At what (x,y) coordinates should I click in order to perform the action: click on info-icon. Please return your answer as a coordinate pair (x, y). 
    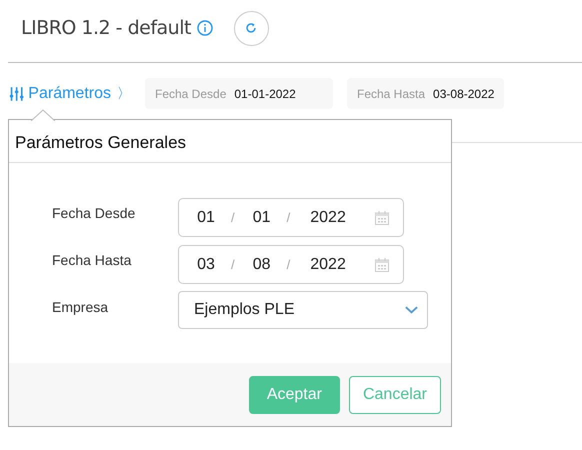
    Looking at the image, I should click on (204, 28).